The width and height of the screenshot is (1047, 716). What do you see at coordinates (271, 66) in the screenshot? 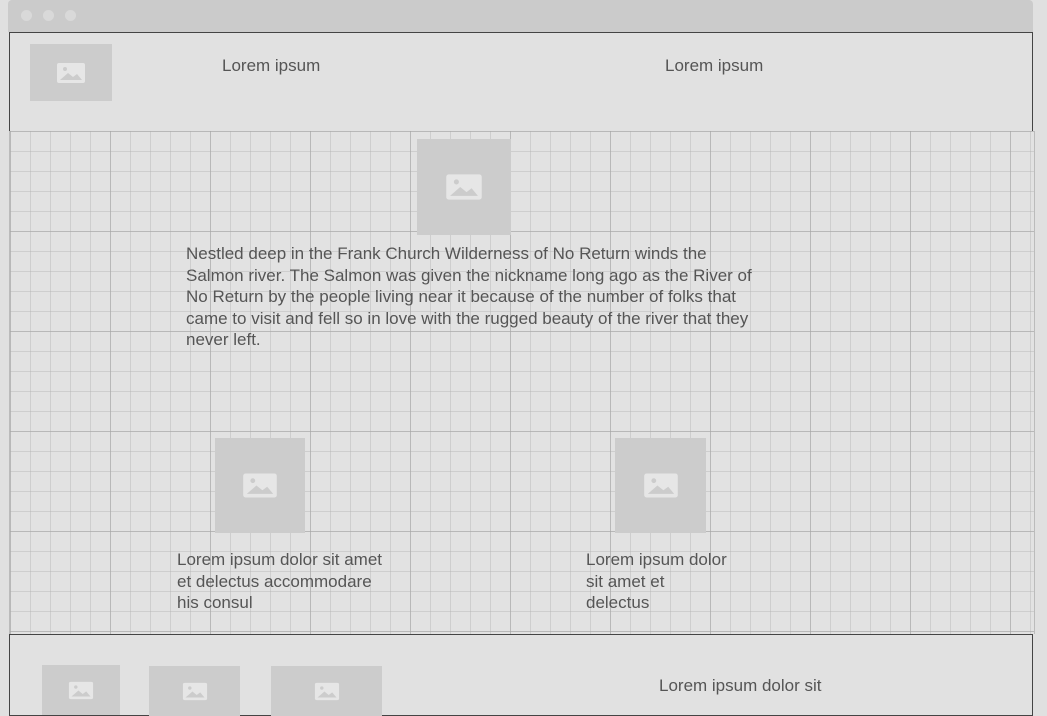
I see `nav-item-1: Lorem ipsum` at bounding box center [271, 66].